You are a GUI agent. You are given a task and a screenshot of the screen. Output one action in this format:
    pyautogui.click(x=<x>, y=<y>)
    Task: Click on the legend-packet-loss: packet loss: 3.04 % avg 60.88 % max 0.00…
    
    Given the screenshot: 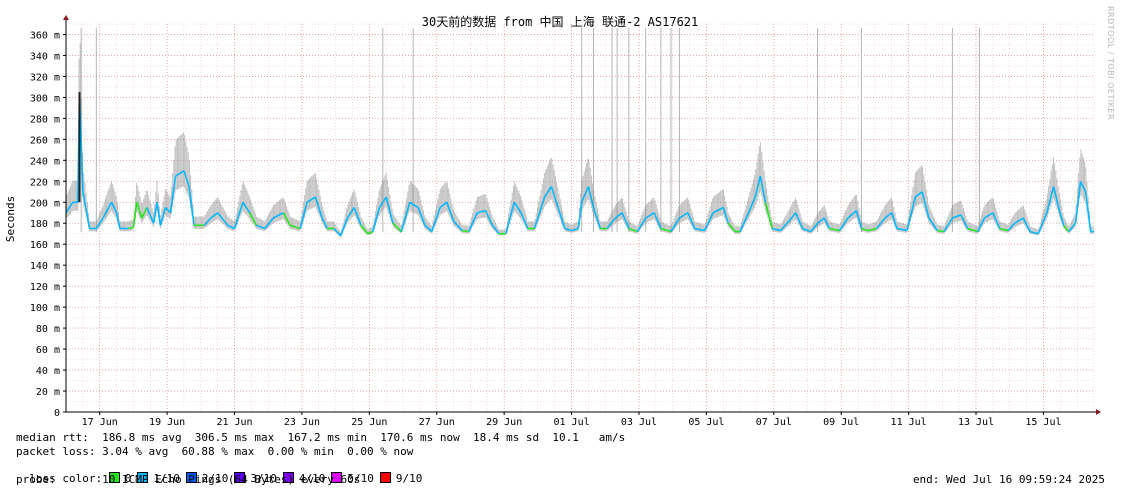 What is the action you would take?
    pyautogui.click(x=215, y=451)
    